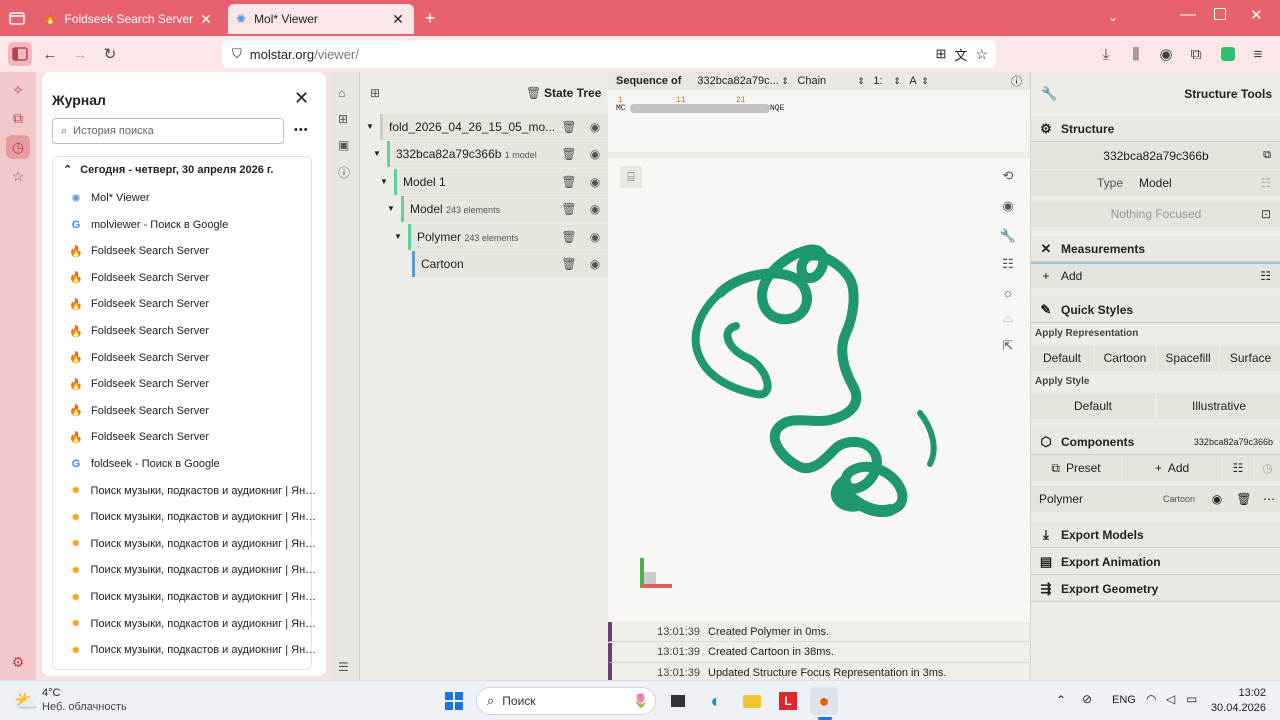 This screenshot has width=1280, height=720. Describe the element at coordinates (168, 170) in the screenshot. I see `history-group-header: ⌃ Сегодня - четверг, 30 апреля 2026 г.` at that location.